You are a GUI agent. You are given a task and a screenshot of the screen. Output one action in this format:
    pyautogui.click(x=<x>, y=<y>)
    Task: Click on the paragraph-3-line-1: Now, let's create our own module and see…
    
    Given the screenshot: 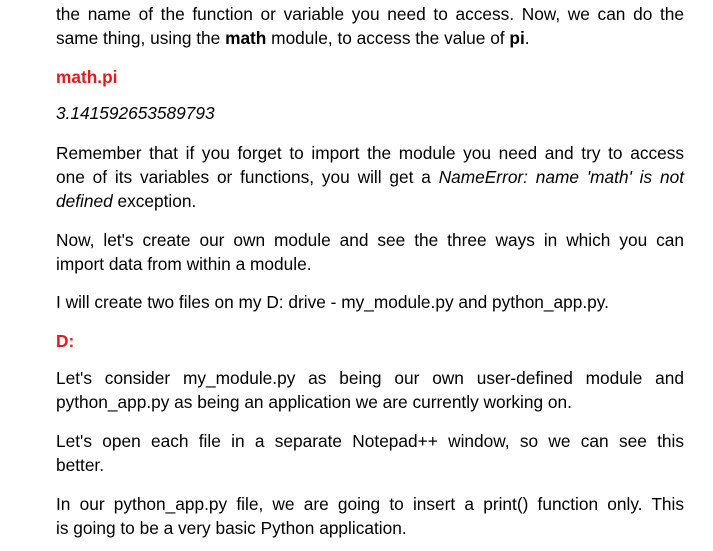 What is the action you would take?
    pyautogui.click(x=370, y=240)
    